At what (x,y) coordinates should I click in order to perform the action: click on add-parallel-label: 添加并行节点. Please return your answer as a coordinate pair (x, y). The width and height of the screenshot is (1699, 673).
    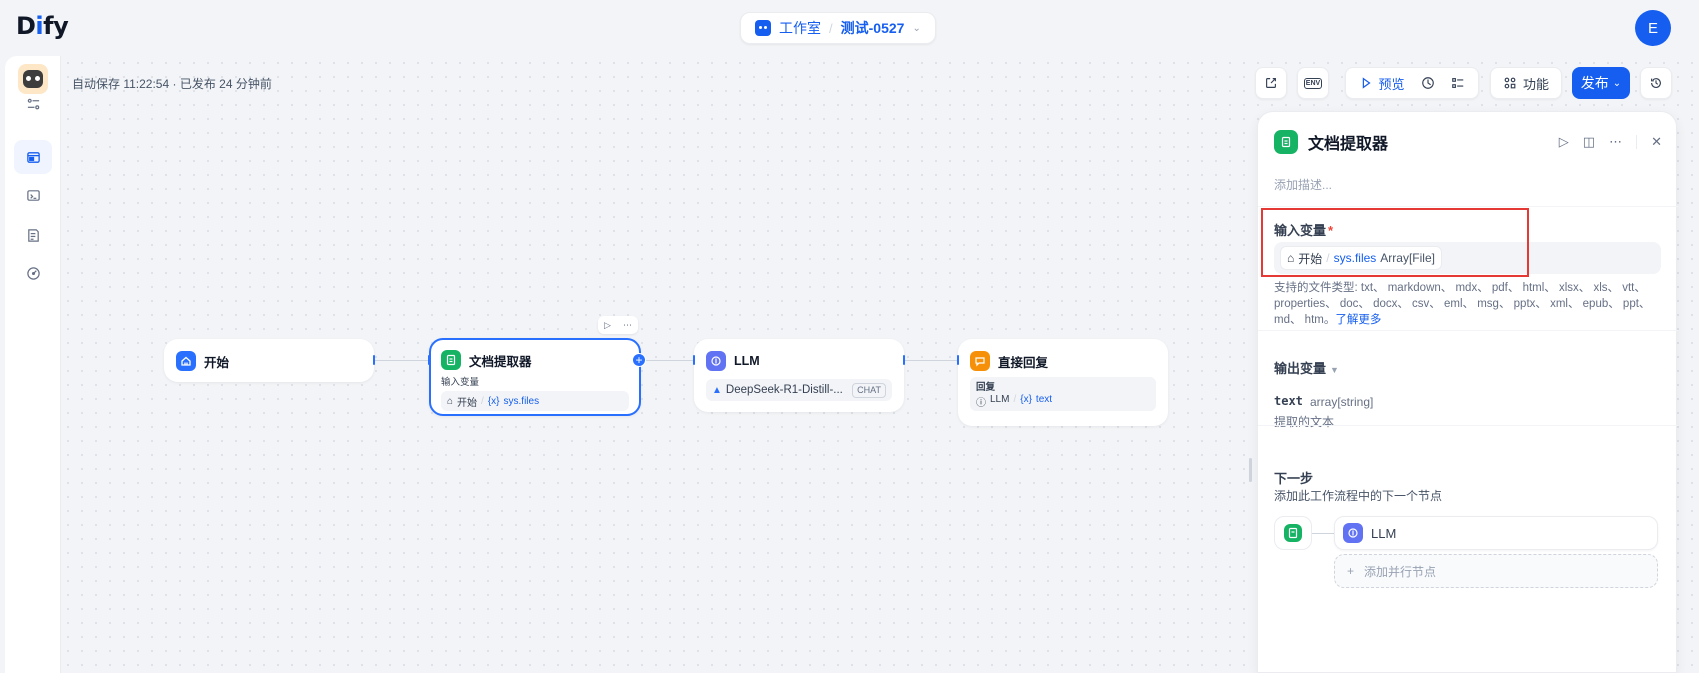
    Looking at the image, I should click on (1400, 571).